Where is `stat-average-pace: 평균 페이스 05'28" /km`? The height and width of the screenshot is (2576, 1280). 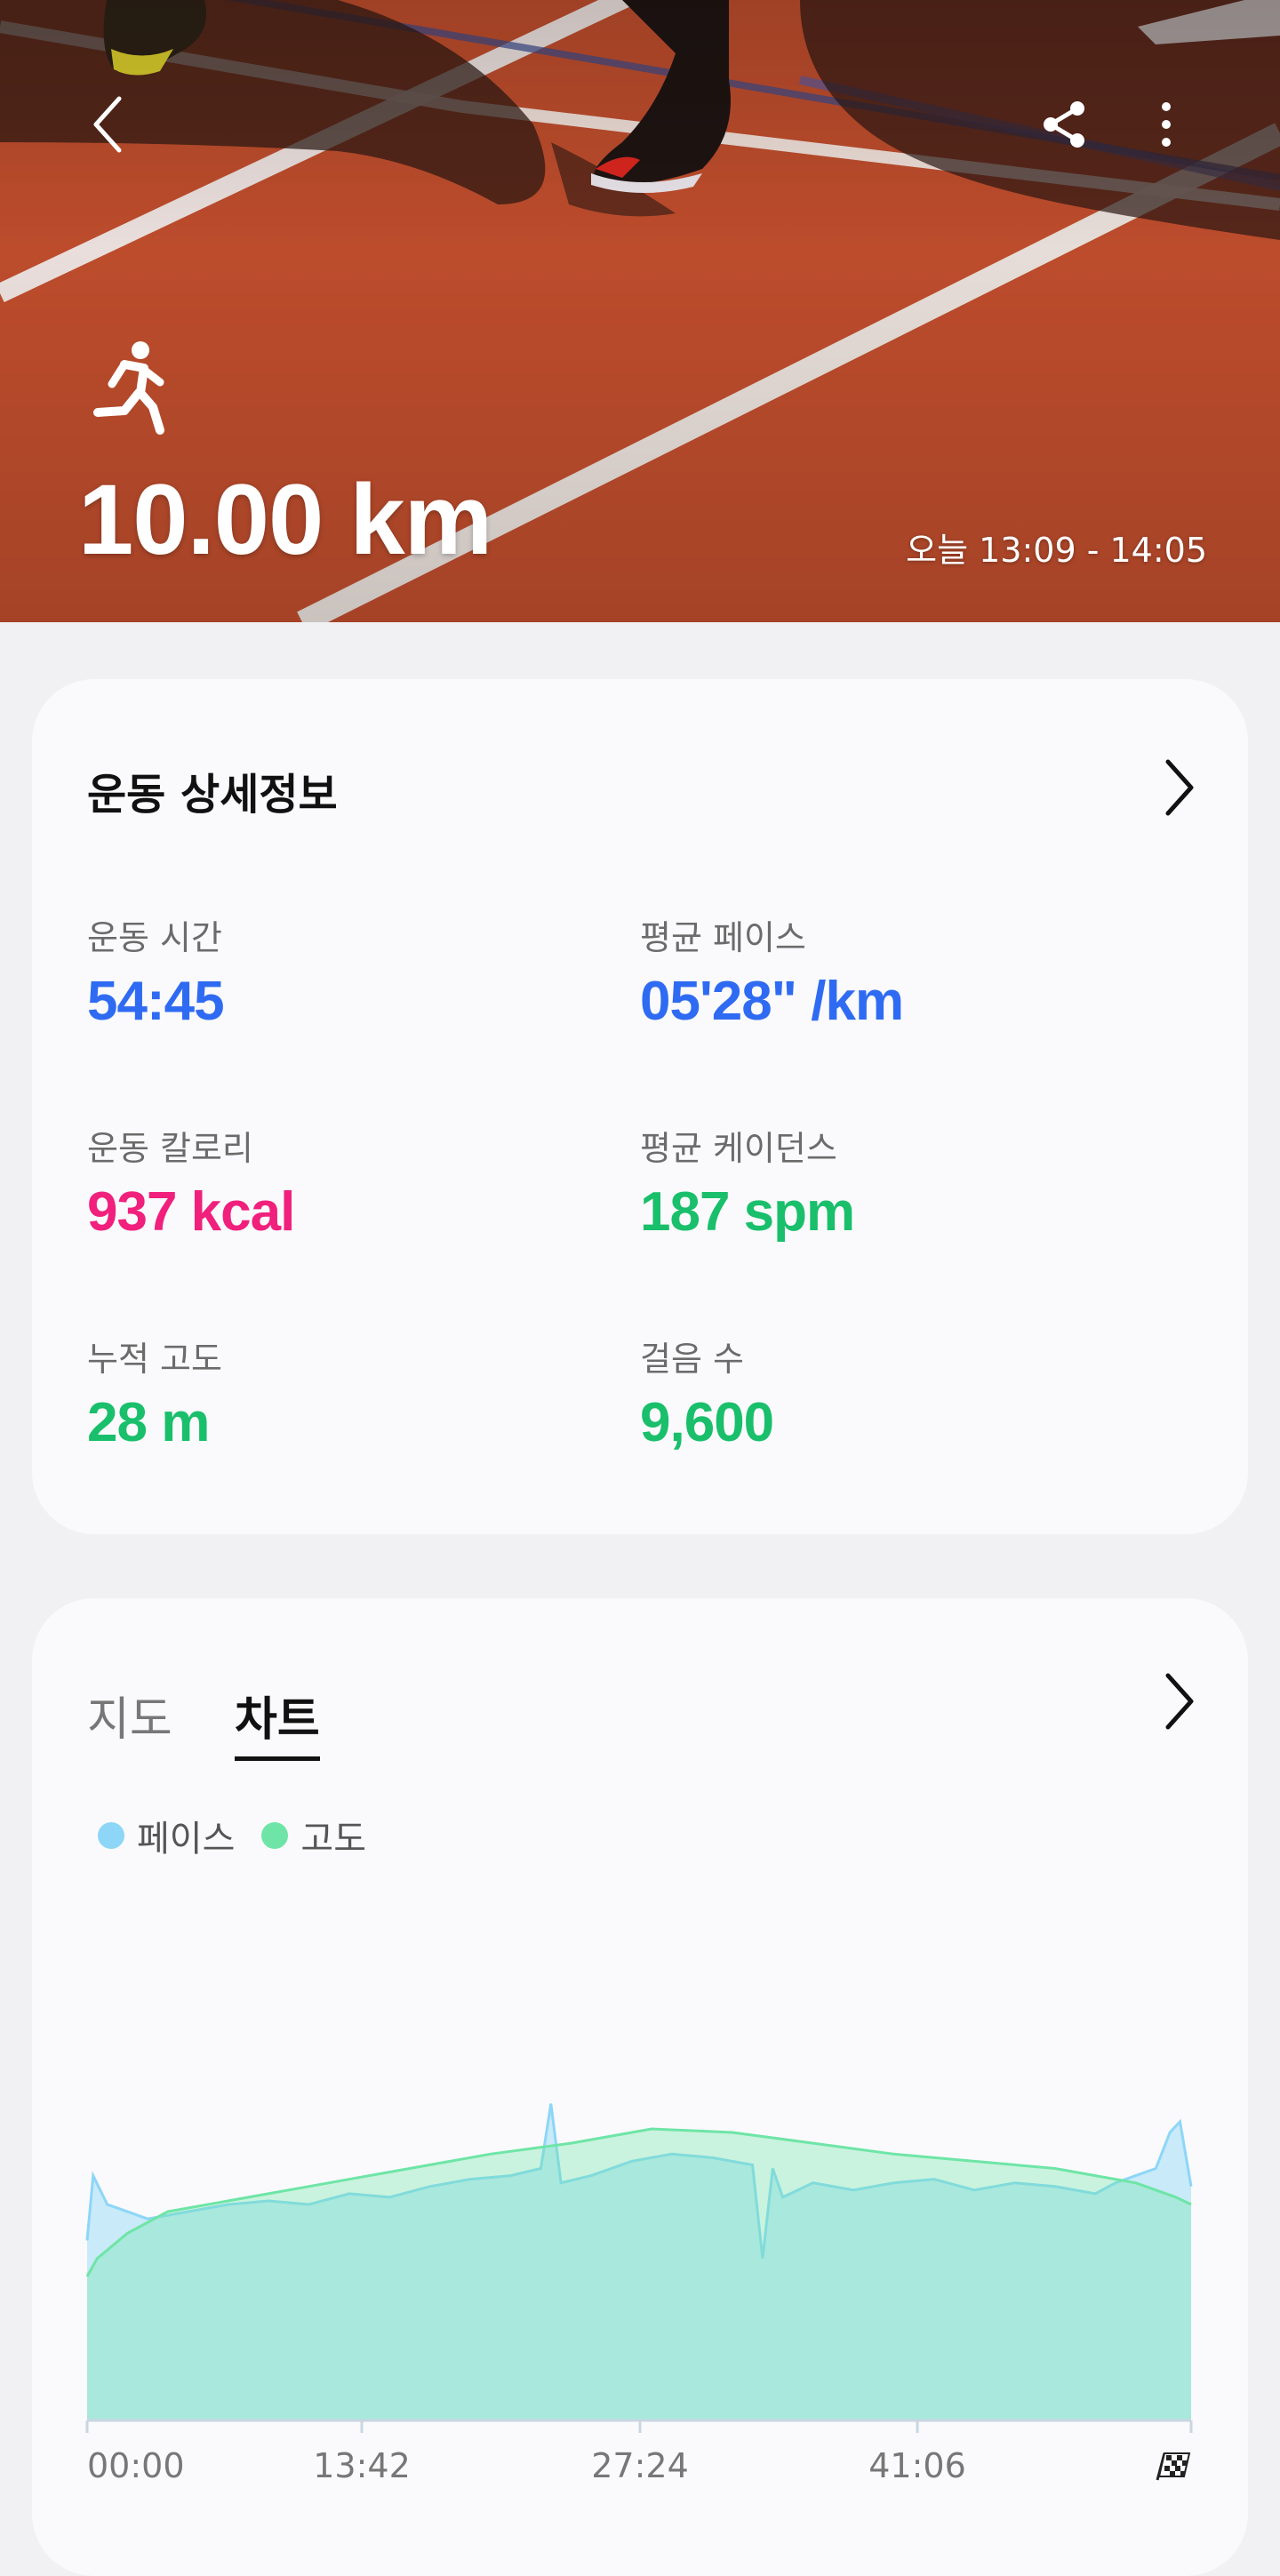 stat-average-pace: 평균 페이스 05'28" /km is located at coordinates (772, 971).